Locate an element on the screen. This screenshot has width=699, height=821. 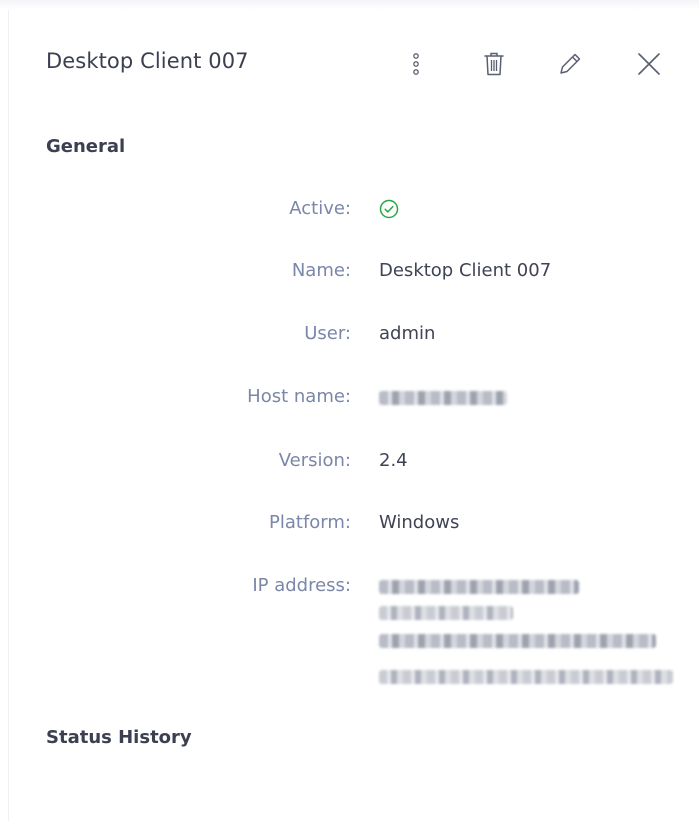
edit-button is located at coordinates (570, 64).